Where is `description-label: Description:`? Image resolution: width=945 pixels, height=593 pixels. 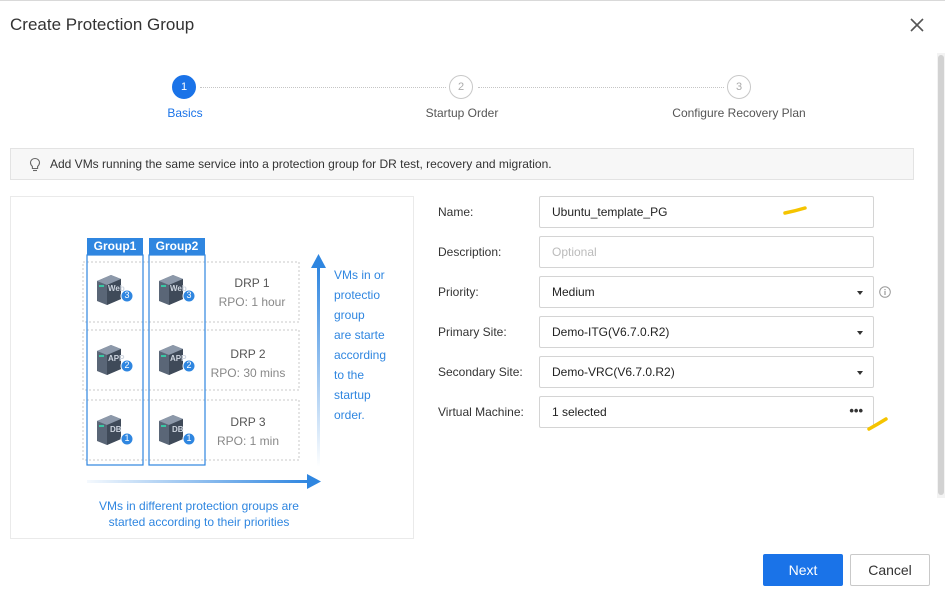
description-label: Description: is located at coordinates (470, 252).